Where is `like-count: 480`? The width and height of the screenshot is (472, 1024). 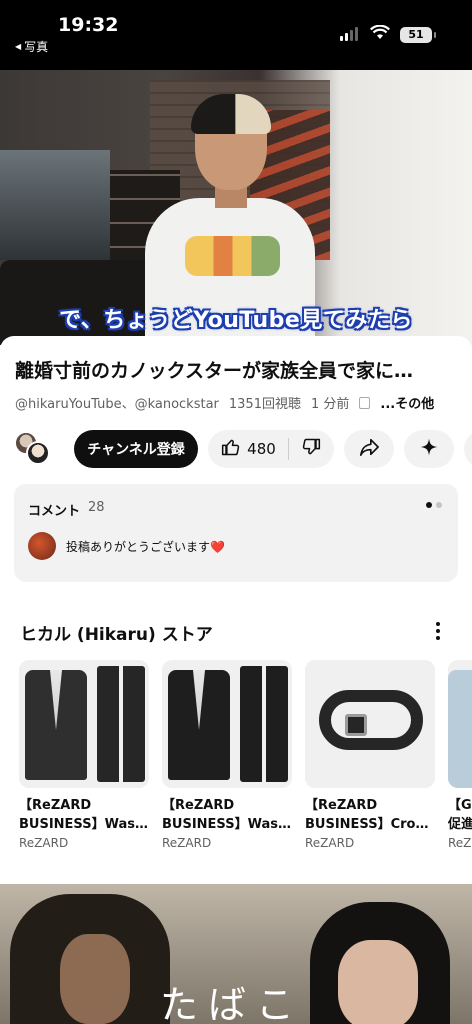
like-count: 480 is located at coordinates (261, 449).